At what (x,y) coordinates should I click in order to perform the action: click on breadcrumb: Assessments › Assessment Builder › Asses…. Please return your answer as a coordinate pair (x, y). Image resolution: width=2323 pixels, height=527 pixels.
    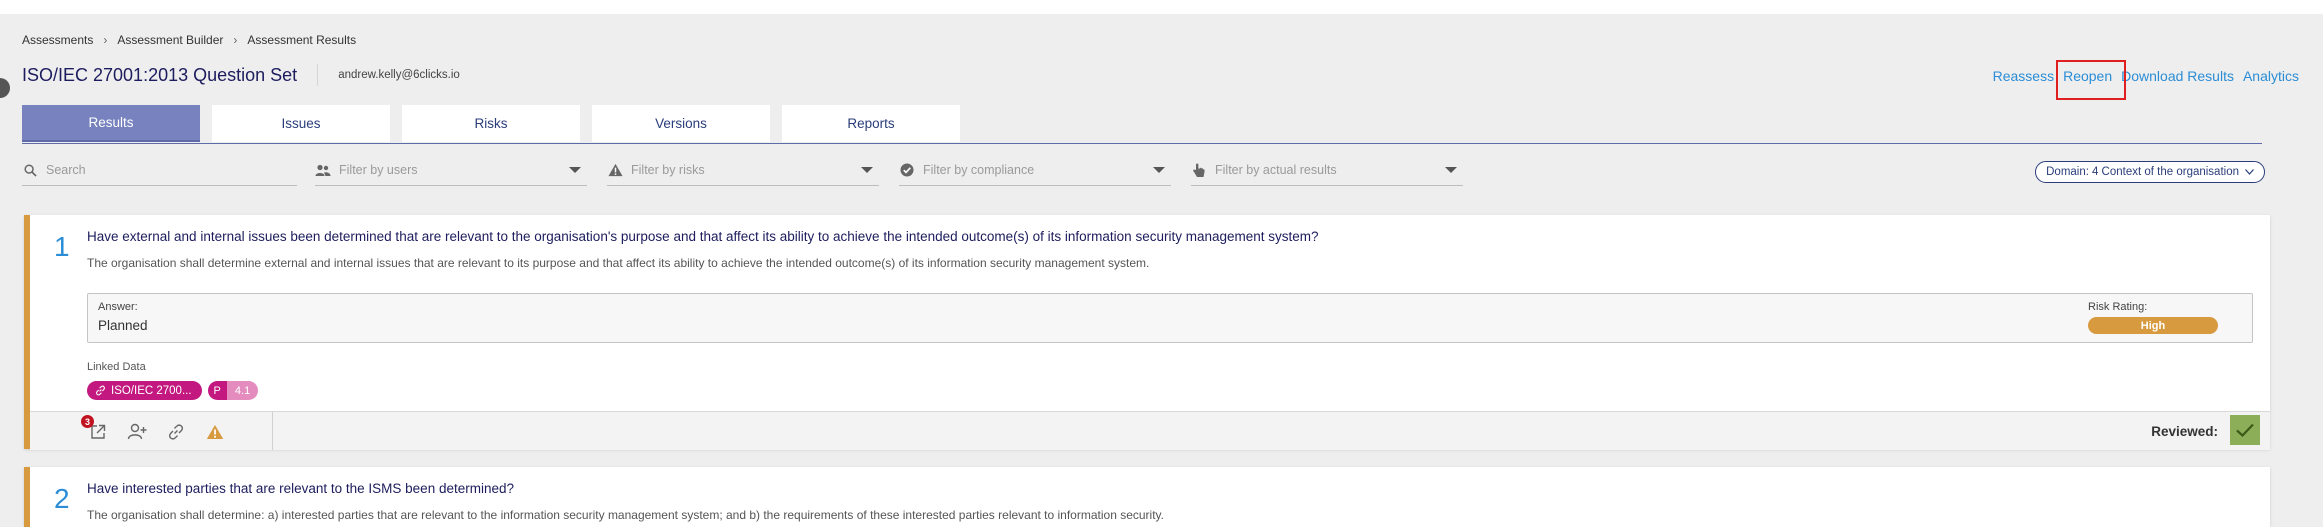
    Looking at the image, I should click on (189, 40).